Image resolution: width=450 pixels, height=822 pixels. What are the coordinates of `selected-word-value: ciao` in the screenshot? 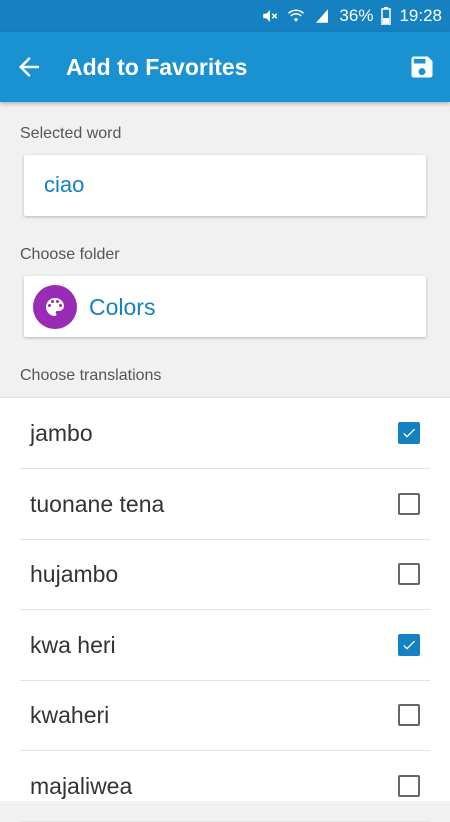 It's located at (64, 184).